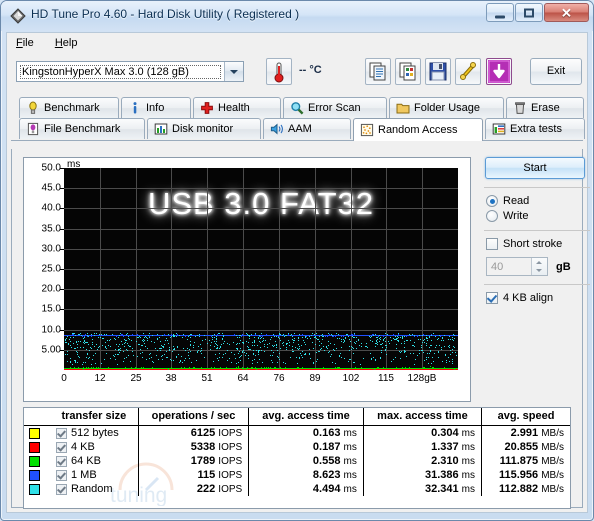 The image size is (594, 521). I want to click on tab-file-benchmark: File Benchmark, so click(82, 128).